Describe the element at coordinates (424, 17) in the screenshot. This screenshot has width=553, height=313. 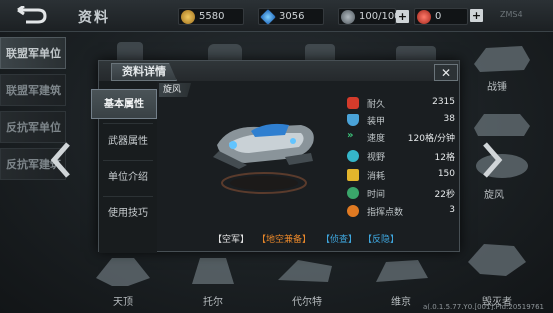
I see `energy-icon` at that location.